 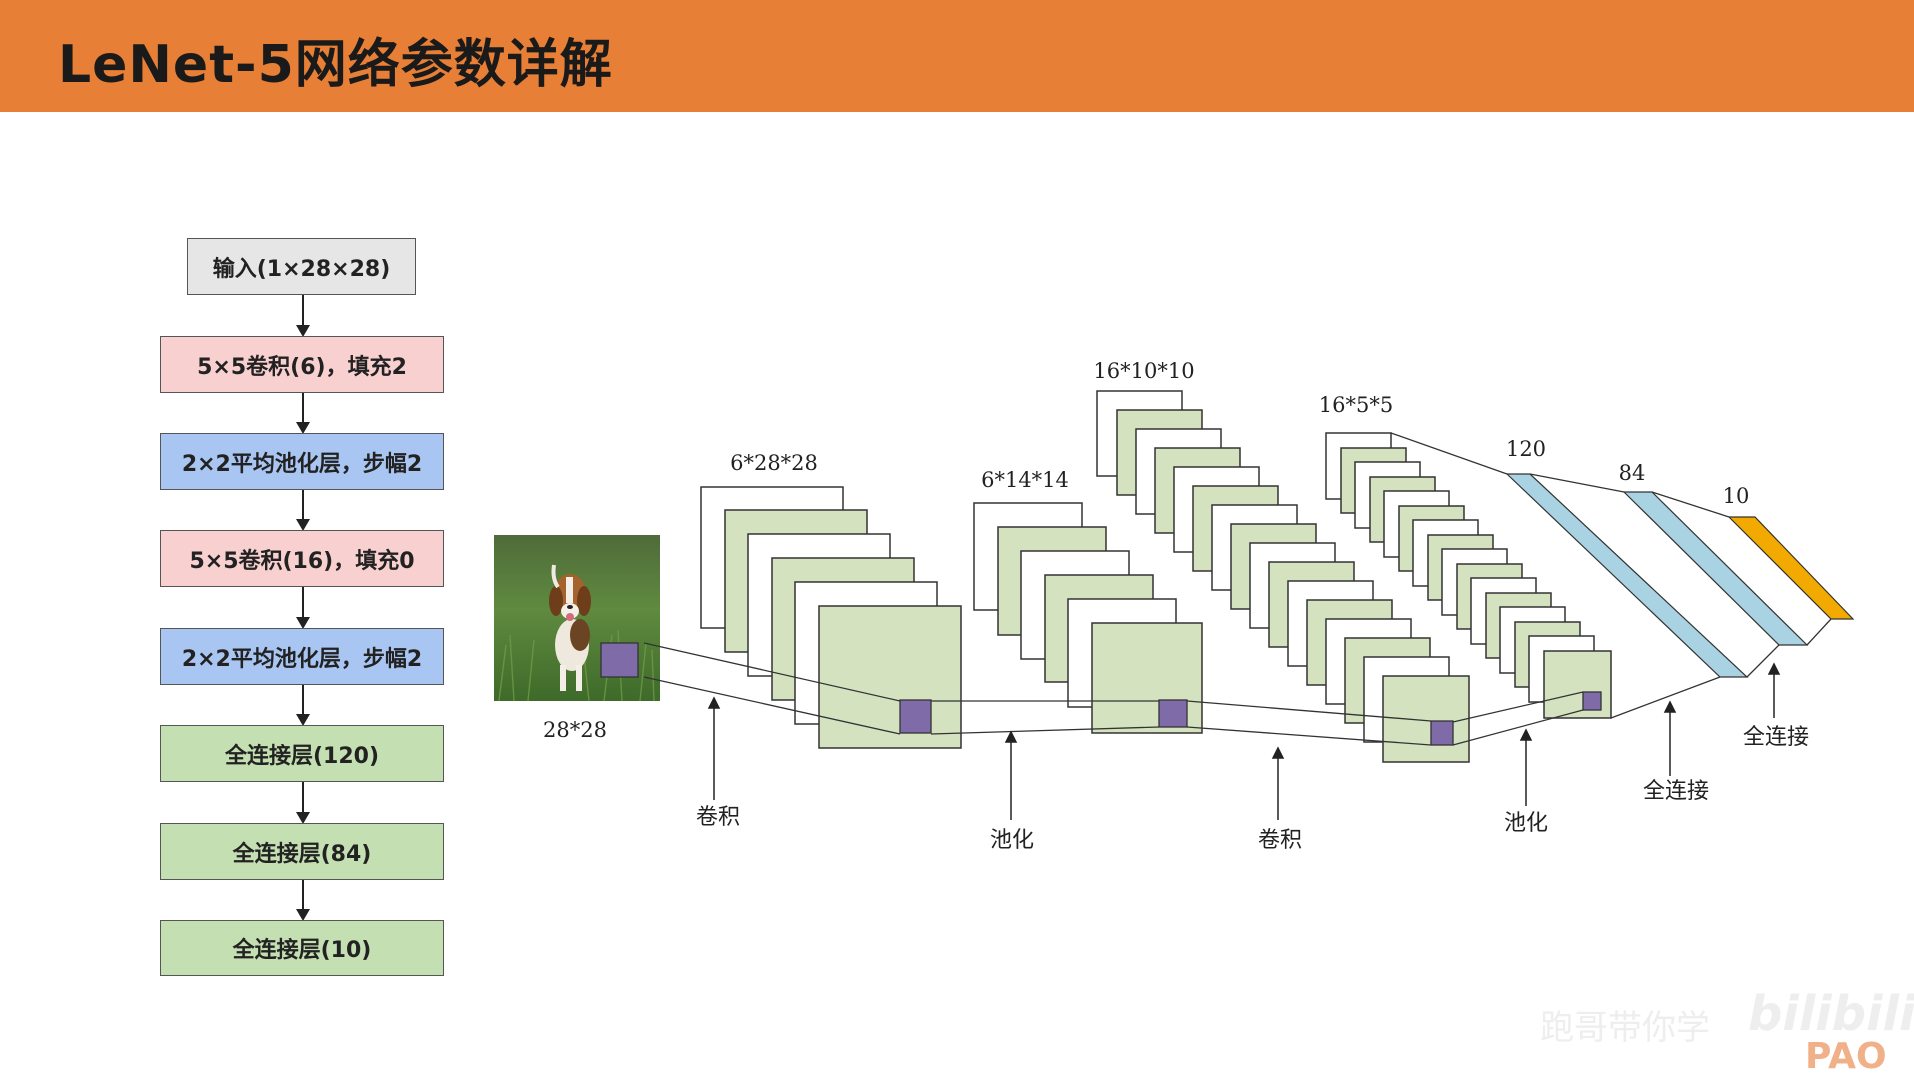 I want to click on flow-box-input: 输入(1×28×28), so click(x=301, y=266).